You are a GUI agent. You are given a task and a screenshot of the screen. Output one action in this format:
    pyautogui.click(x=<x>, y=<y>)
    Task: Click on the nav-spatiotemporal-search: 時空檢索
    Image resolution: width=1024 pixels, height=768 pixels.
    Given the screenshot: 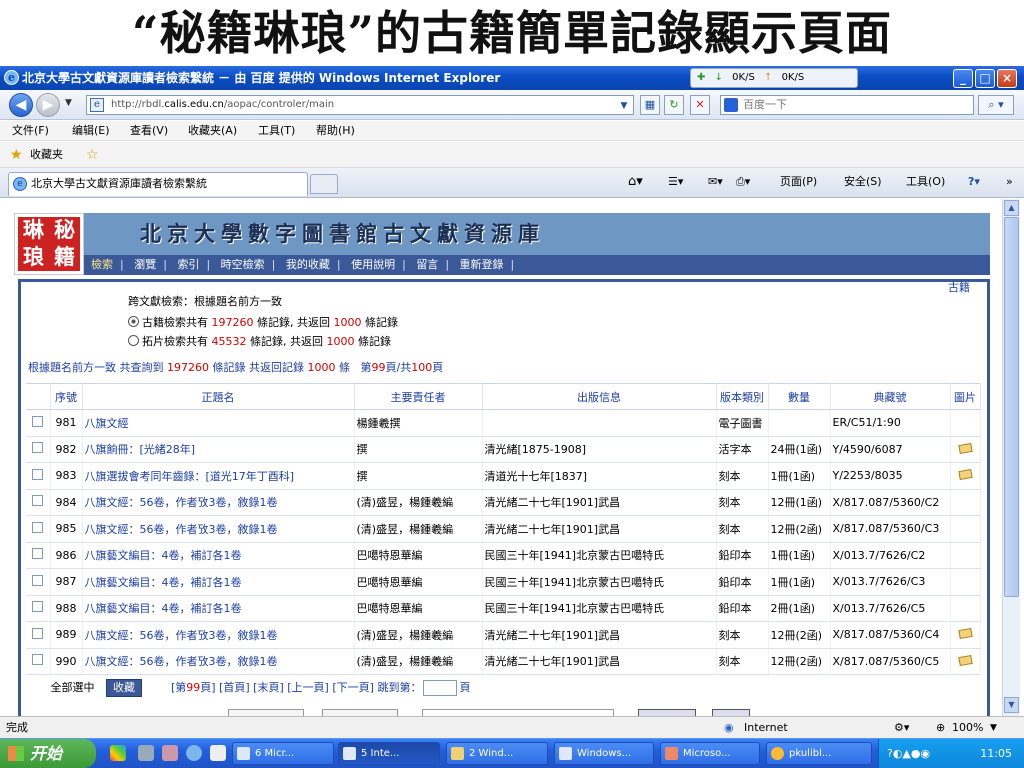 What is the action you would take?
    pyautogui.click(x=243, y=264)
    